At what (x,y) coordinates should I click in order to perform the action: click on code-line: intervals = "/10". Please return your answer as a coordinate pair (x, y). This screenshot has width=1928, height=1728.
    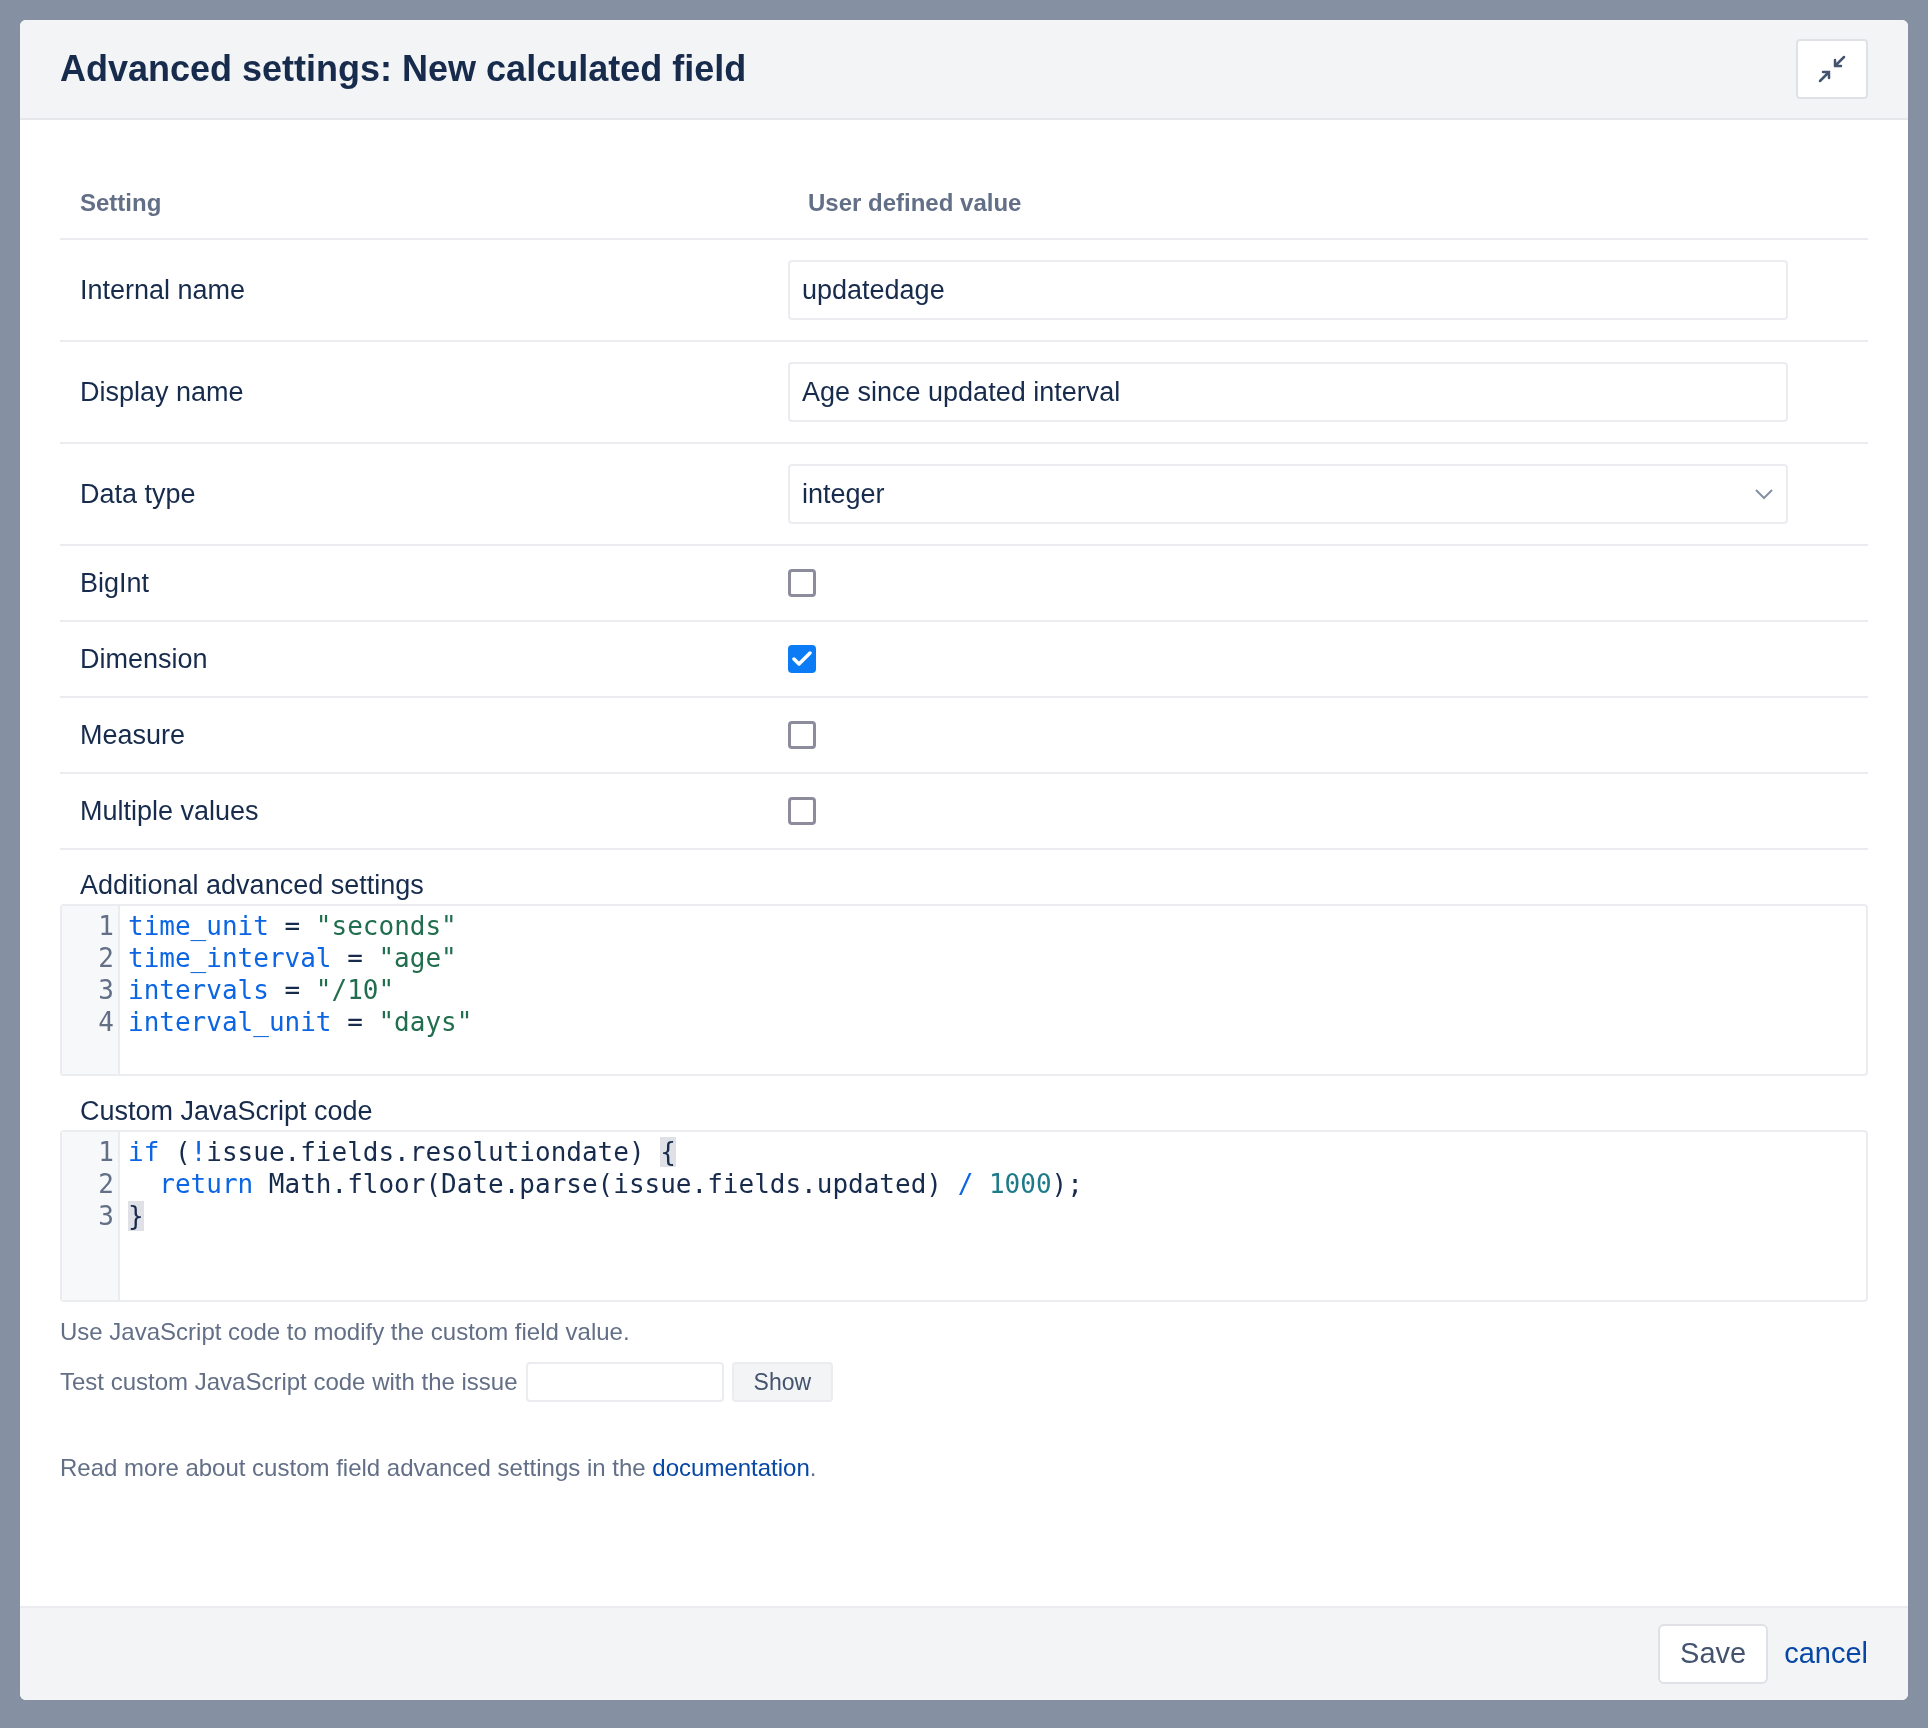
    Looking at the image, I should click on (262, 990).